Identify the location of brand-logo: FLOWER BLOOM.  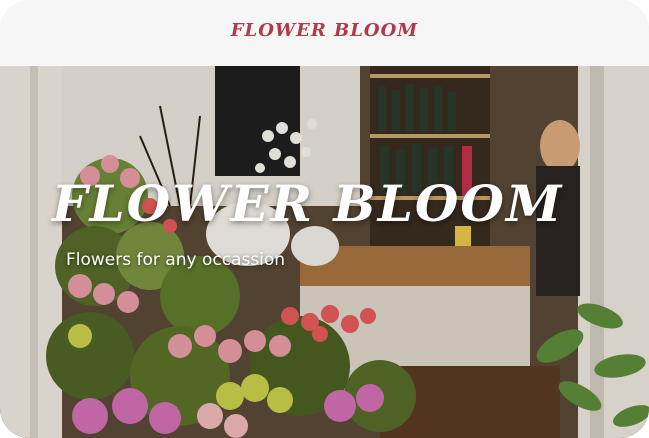
(324, 30).